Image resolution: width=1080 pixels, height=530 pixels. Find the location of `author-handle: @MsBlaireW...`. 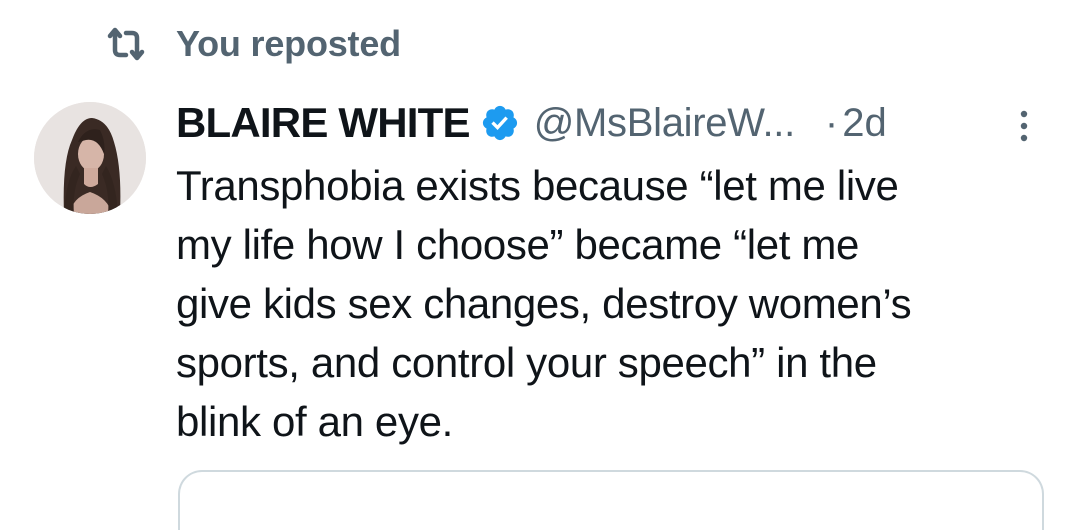

author-handle: @MsBlaireW... is located at coordinates (664, 123).